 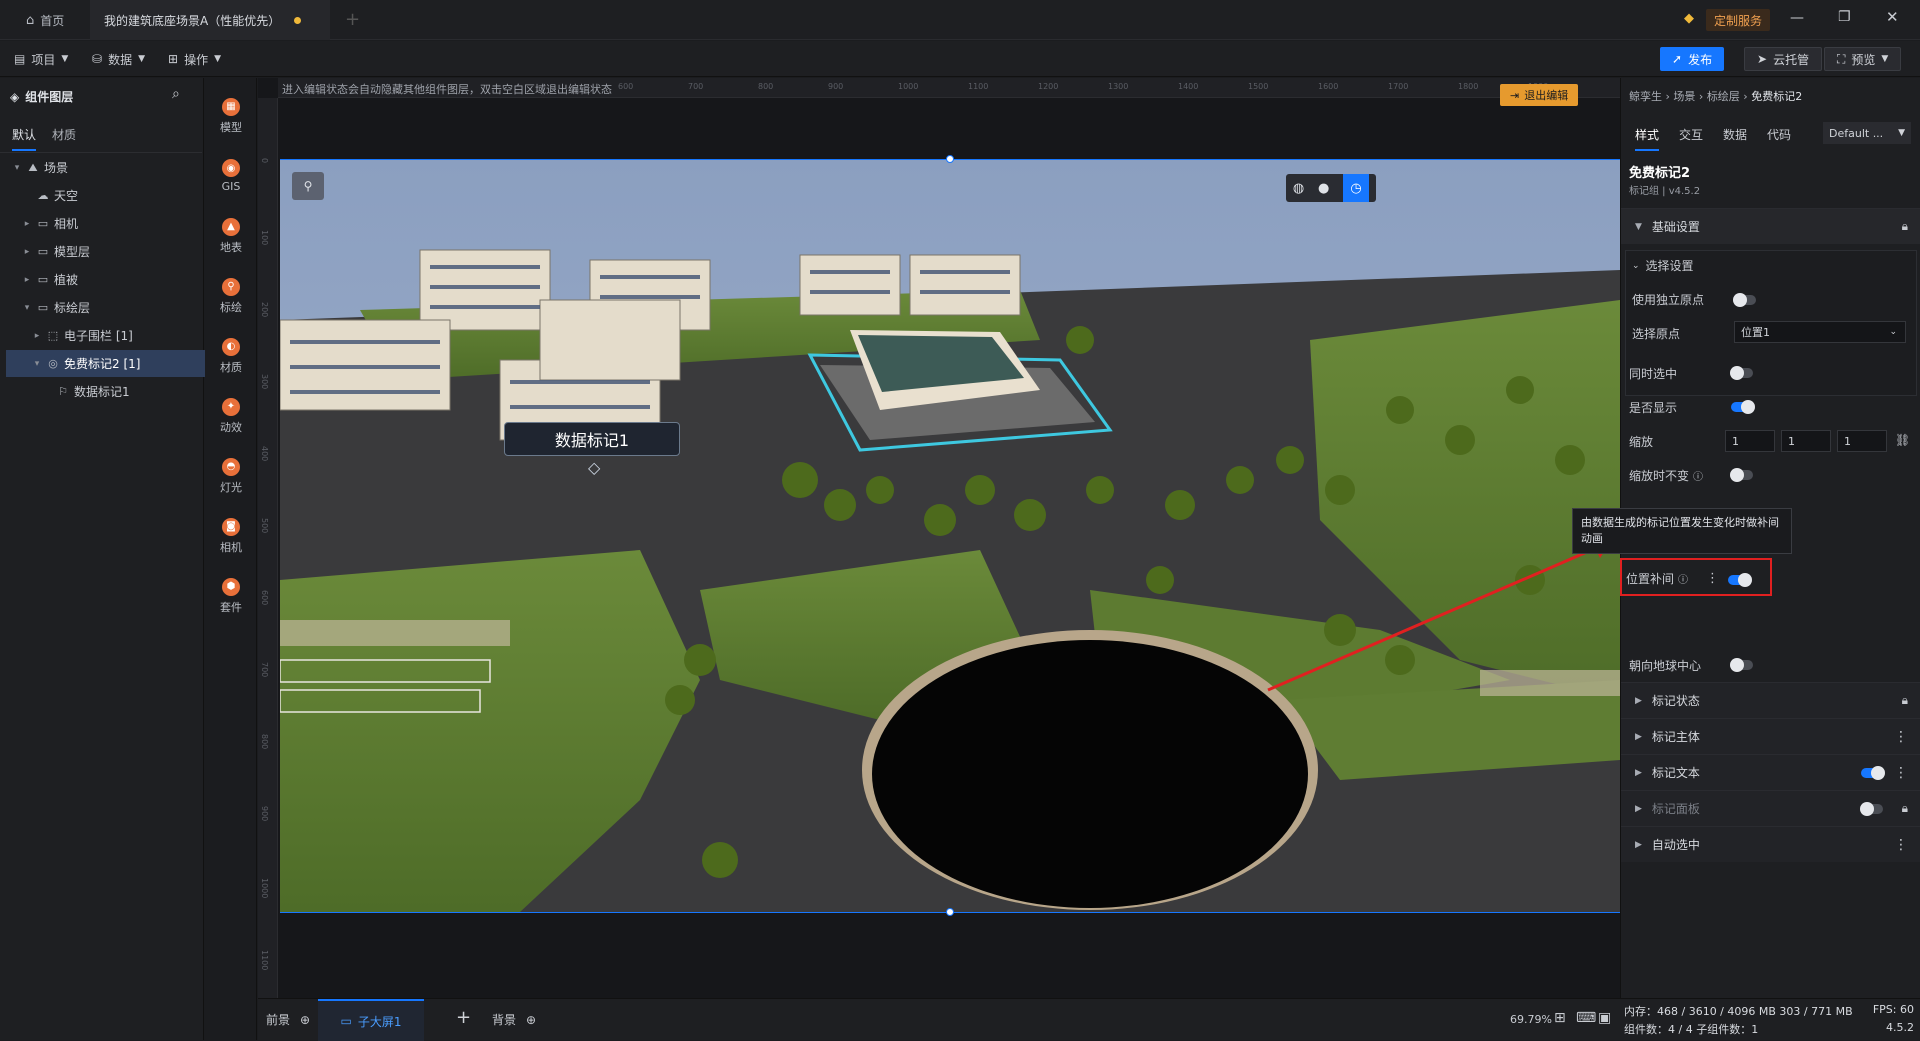 I want to click on zoom-level: 69.79%, so click(x=1531, y=1019).